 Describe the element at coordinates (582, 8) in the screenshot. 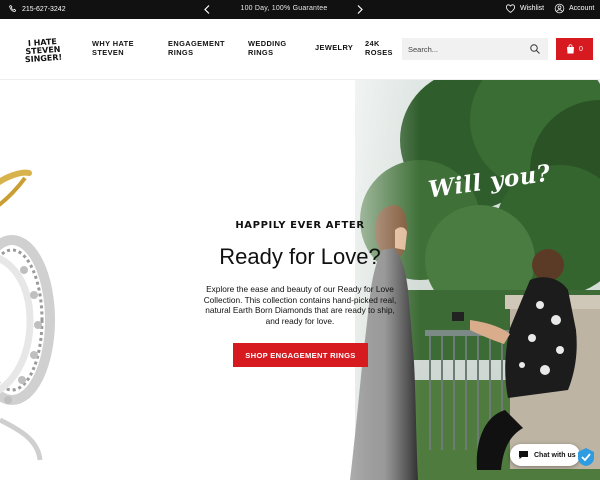

I see `account-label: Account` at that location.